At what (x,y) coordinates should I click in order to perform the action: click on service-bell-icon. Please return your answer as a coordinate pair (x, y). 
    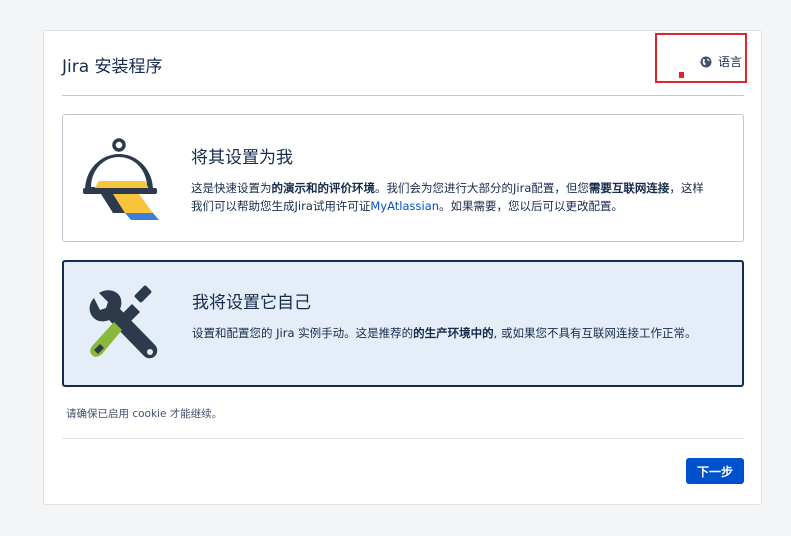
    Looking at the image, I should click on (121, 179).